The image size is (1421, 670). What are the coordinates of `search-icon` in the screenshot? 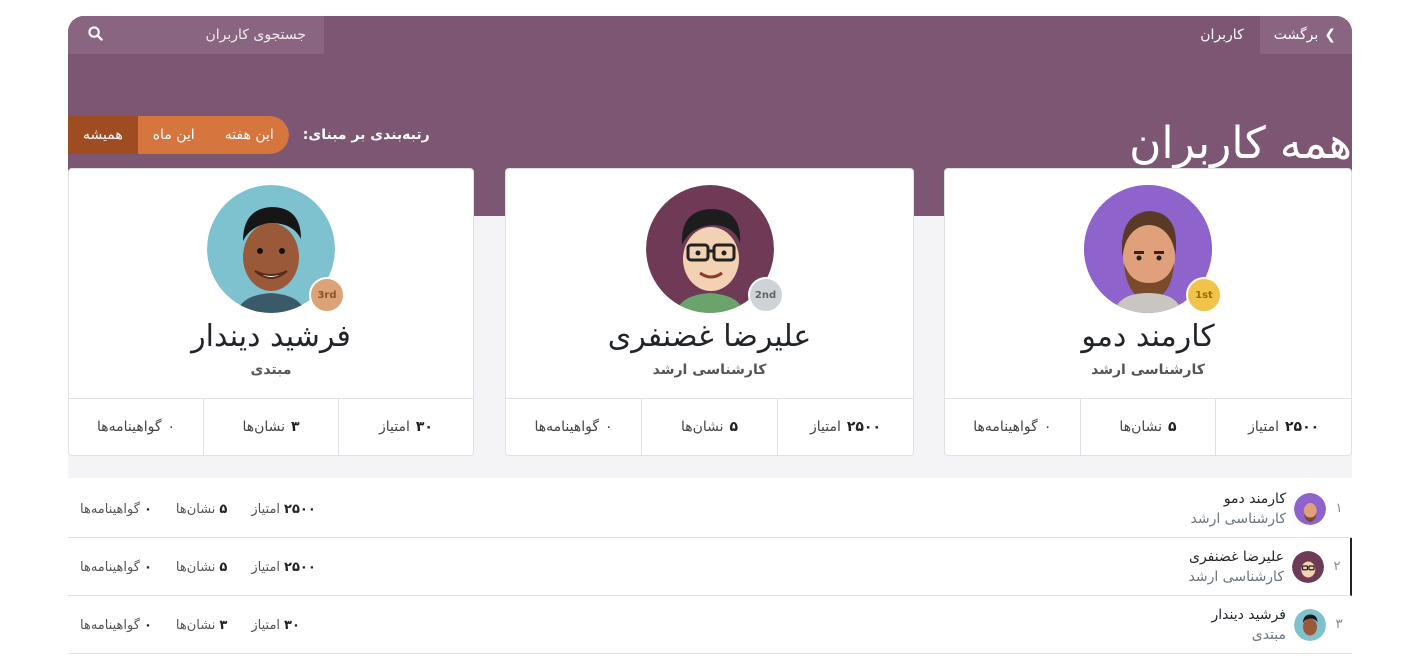 It's located at (95, 35).